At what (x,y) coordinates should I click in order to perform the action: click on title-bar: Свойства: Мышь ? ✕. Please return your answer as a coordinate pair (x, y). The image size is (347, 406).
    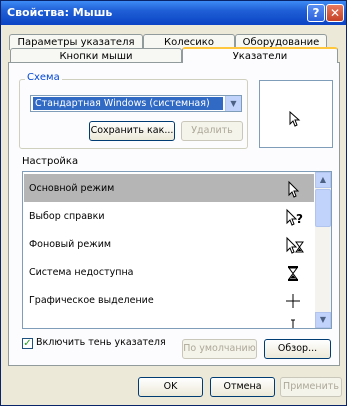
    Looking at the image, I should click on (173, 13).